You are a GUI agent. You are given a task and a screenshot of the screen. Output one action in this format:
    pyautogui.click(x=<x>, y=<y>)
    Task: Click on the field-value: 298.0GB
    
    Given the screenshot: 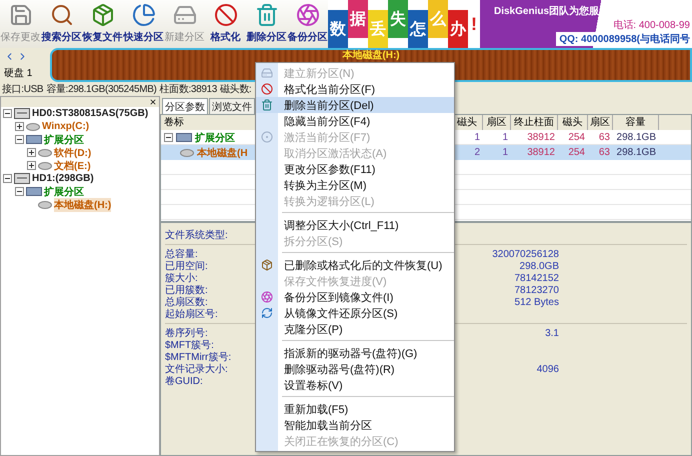 What is the action you would take?
    pyautogui.click(x=539, y=266)
    